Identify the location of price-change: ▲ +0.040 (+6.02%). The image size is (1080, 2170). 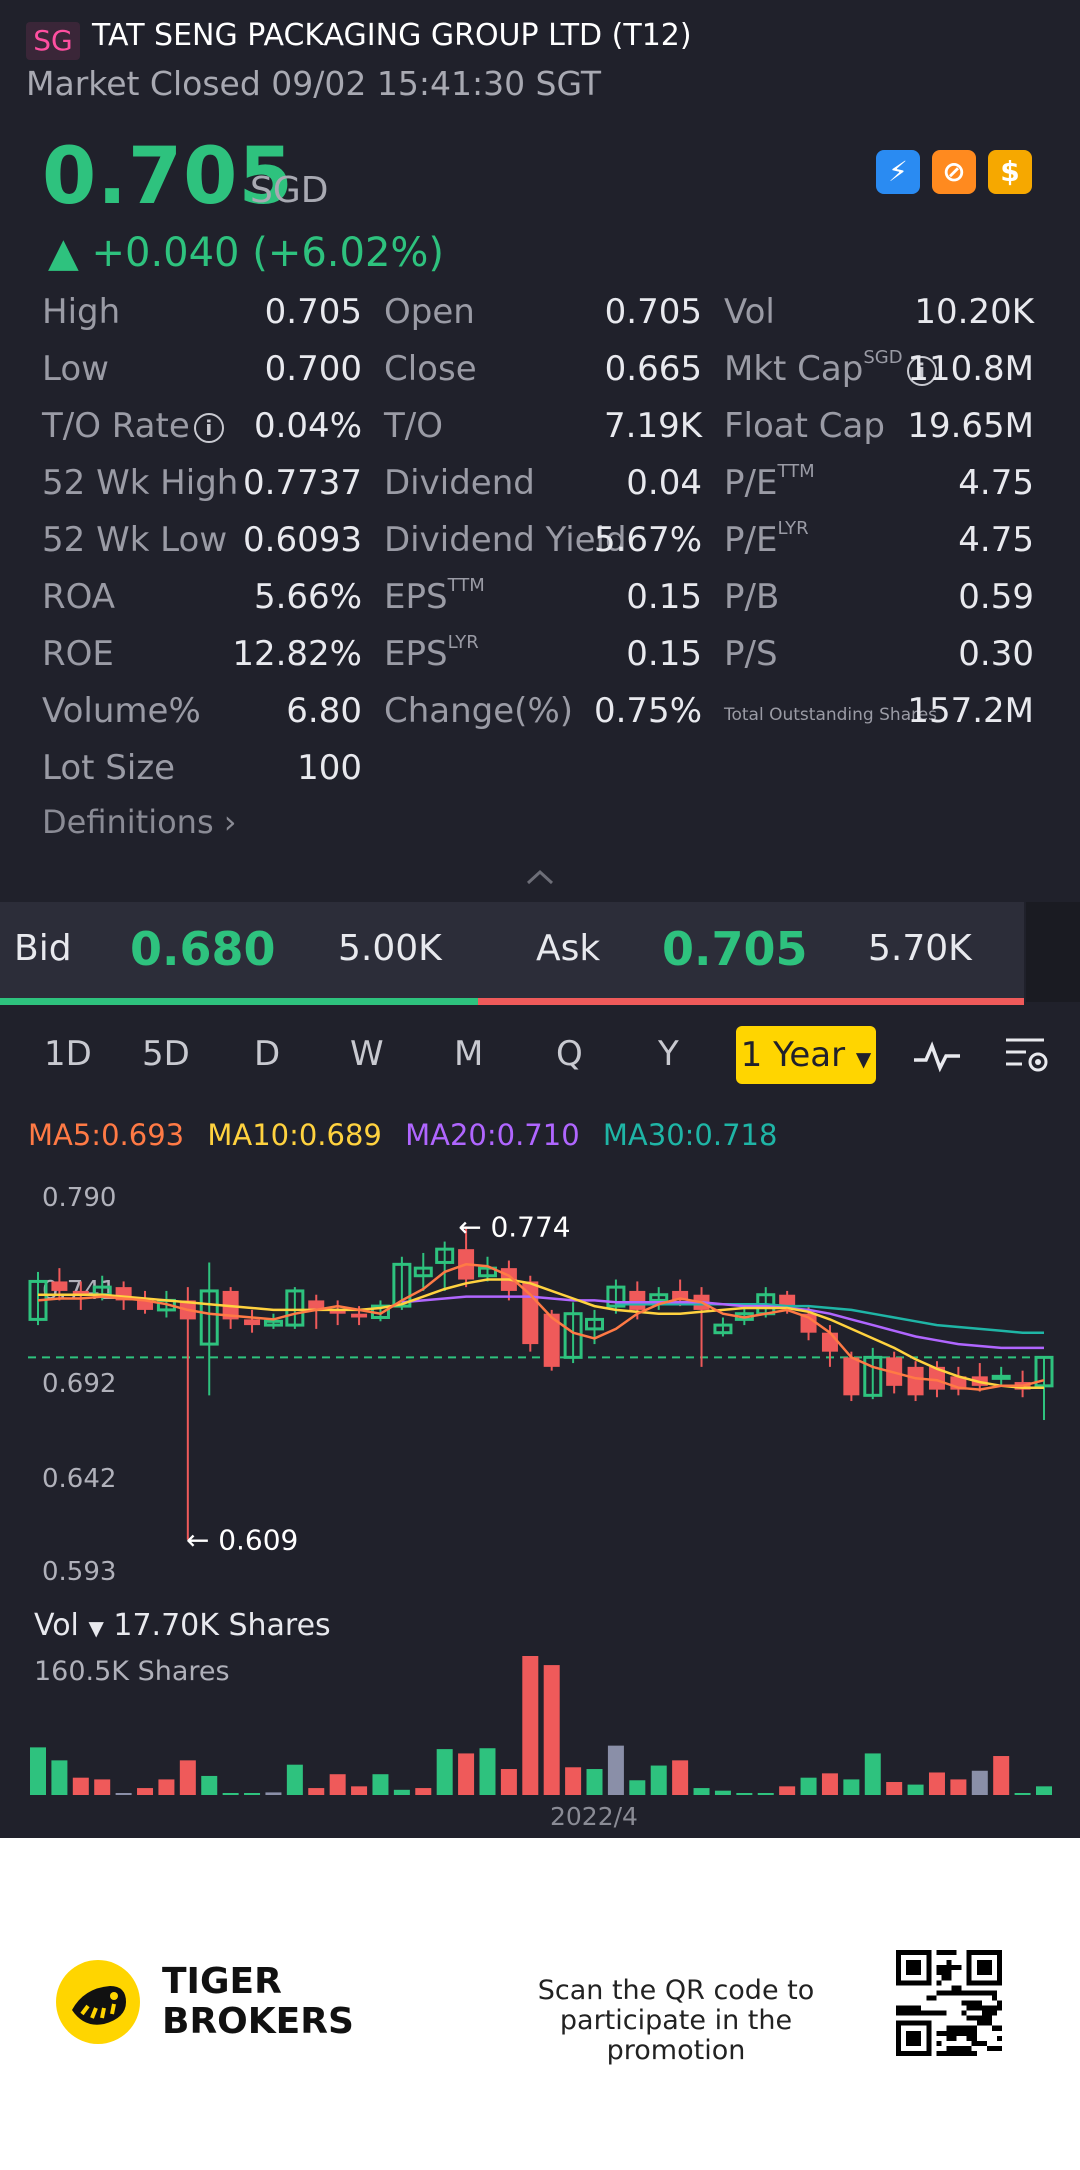
(246, 253).